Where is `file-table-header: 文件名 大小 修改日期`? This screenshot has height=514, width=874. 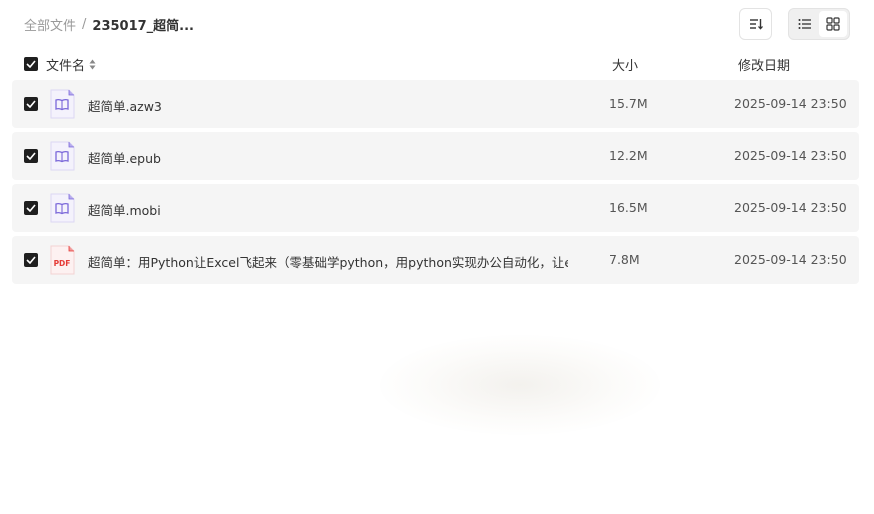 file-table-header: 文件名 大小 修改日期 is located at coordinates (437, 64).